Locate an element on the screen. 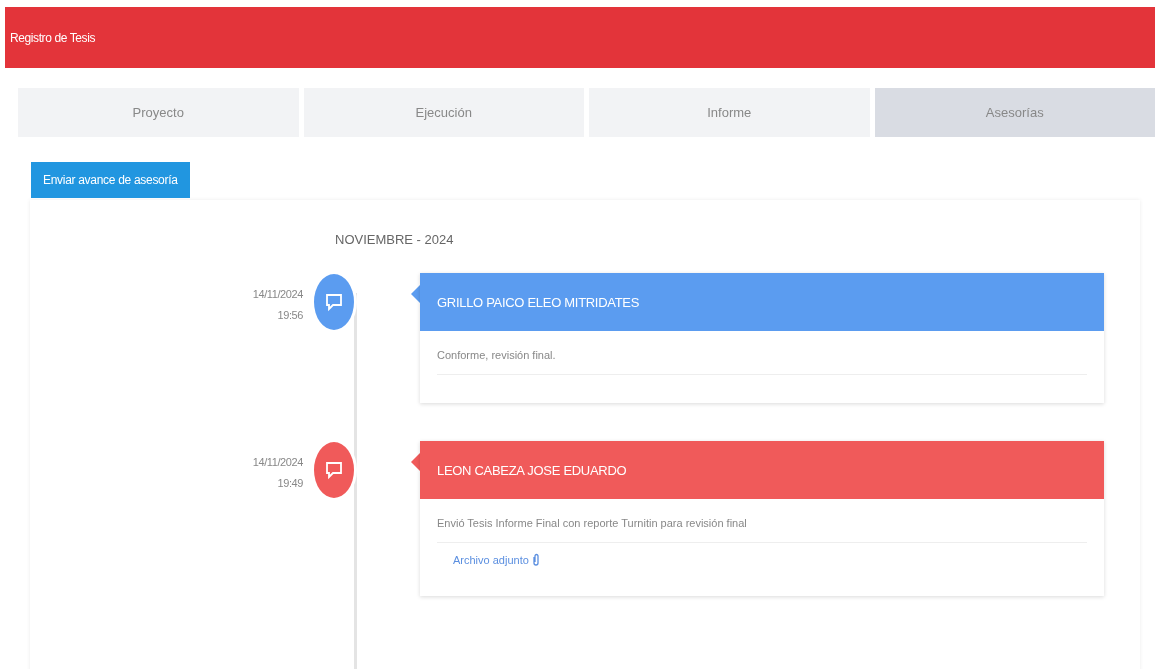  attachment-link: Archivo adjunto is located at coordinates (496, 559).